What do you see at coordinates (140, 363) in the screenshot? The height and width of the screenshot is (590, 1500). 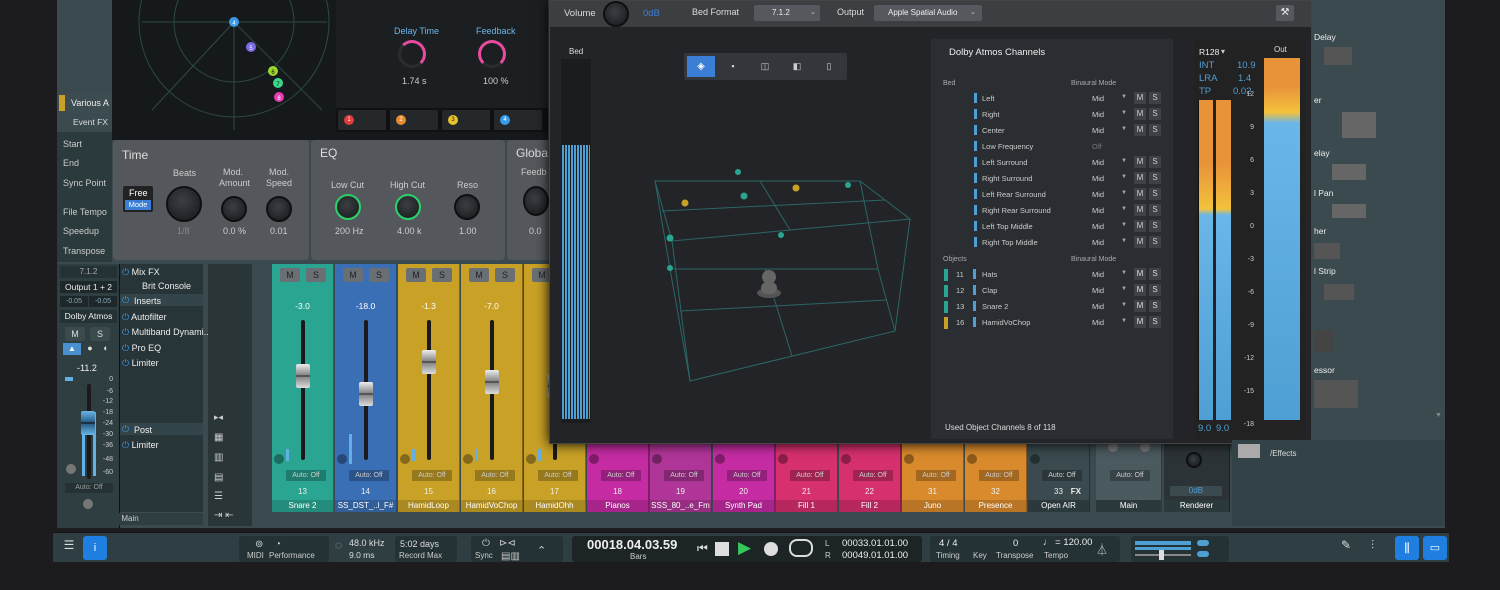 I see `insert-limiter: ⏻ Limiter` at bounding box center [140, 363].